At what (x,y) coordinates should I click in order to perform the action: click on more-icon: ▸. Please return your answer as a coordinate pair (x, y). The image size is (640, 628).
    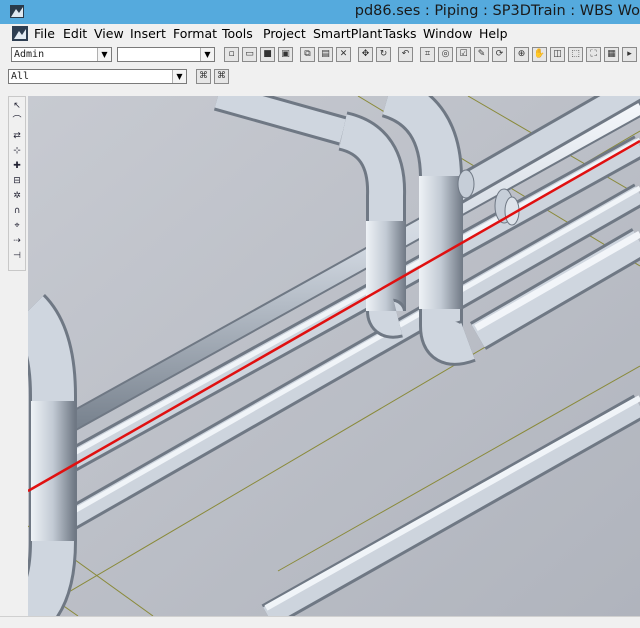
    Looking at the image, I should click on (629, 54).